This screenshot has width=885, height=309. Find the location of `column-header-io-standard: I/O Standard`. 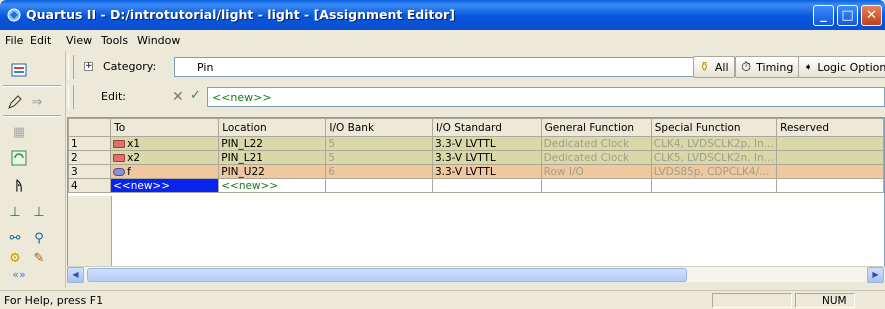

column-header-io-standard: I/O Standard is located at coordinates (486, 127).